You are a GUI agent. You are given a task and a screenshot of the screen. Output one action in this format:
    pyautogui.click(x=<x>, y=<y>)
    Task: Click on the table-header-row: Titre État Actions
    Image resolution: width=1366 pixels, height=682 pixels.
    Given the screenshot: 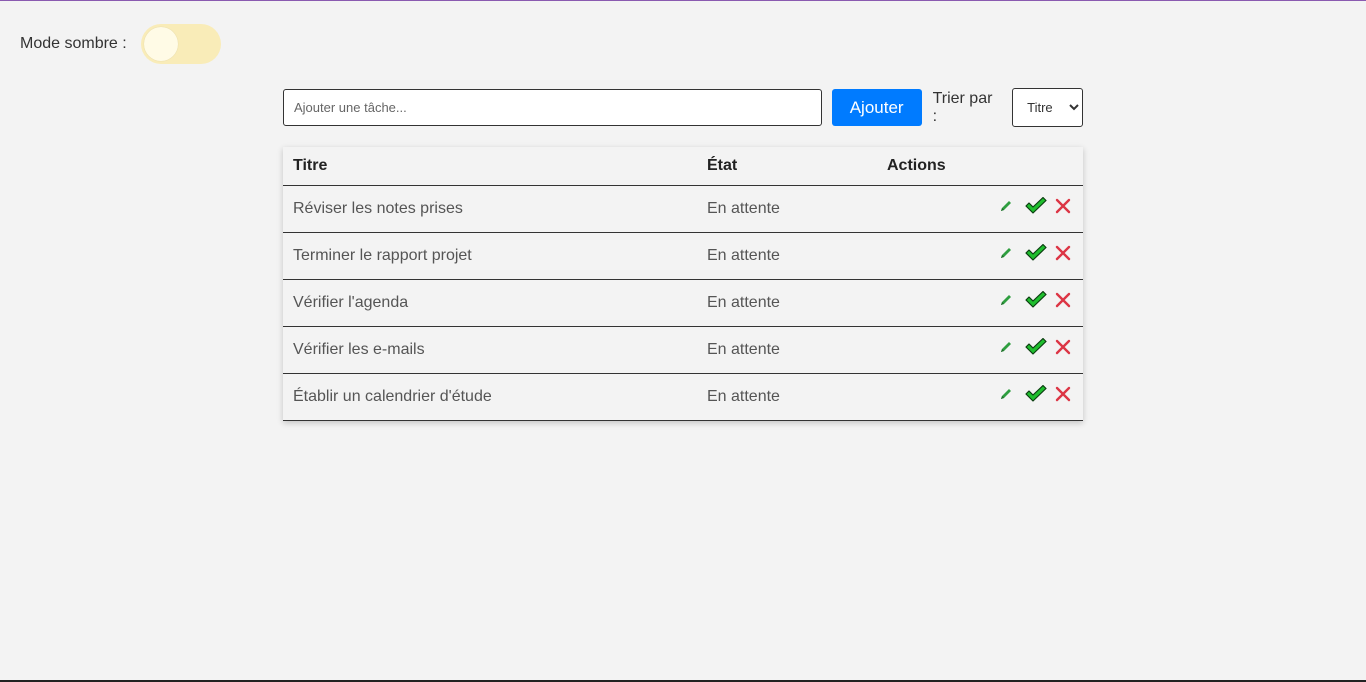 What is the action you would take?
    pyautogui.click(x=683, y=166)
    